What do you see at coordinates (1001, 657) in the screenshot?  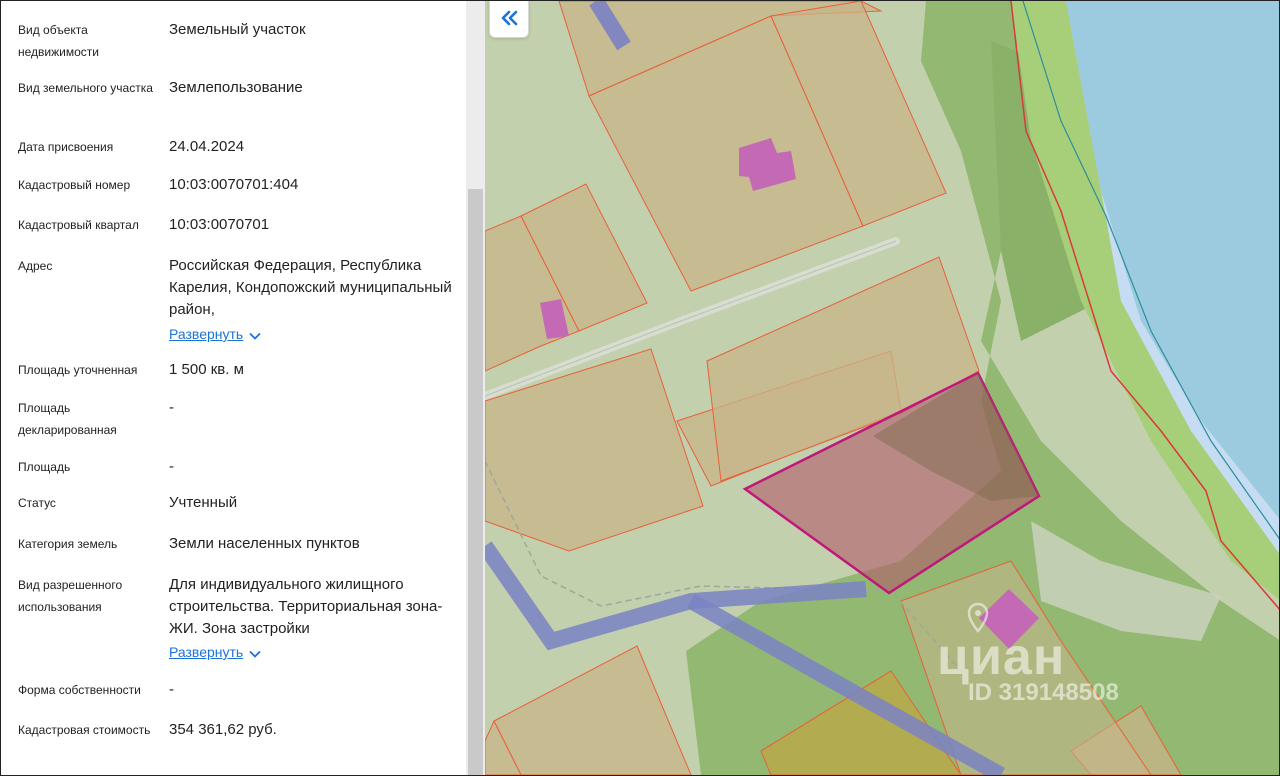 I see `watermark-brand: циан` at bounding box center [1001, 657].